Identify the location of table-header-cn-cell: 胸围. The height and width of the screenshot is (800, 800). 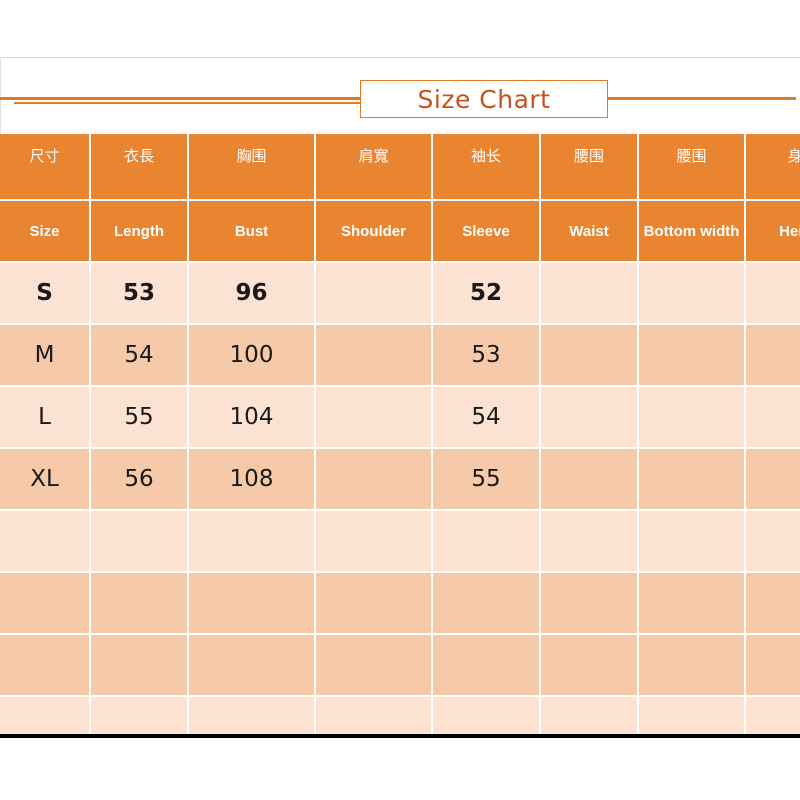
(252, 167).